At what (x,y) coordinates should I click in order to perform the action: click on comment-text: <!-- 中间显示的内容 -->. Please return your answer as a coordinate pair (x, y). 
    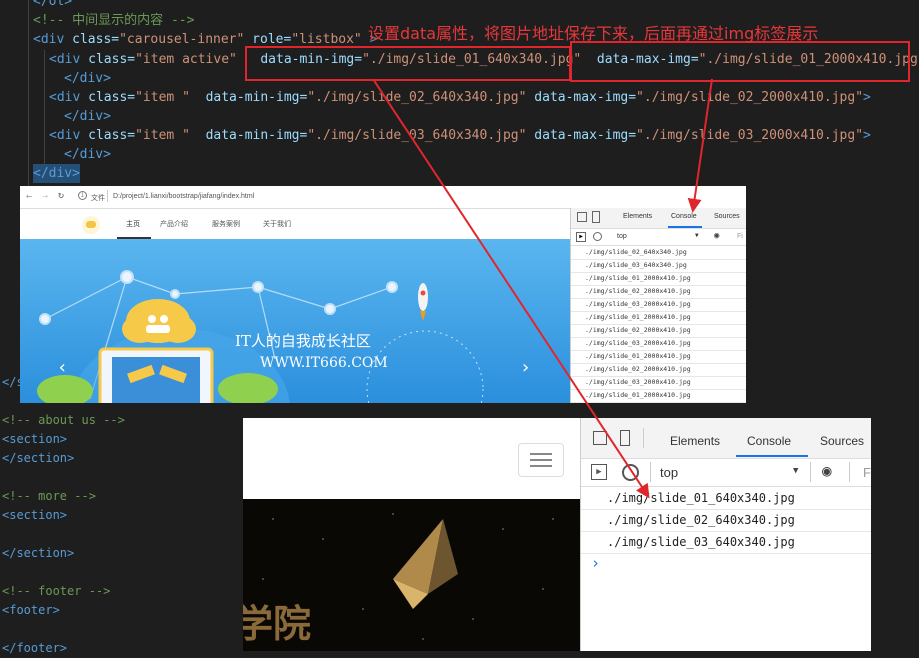
    Looking at the image, I should click on (114, 20).